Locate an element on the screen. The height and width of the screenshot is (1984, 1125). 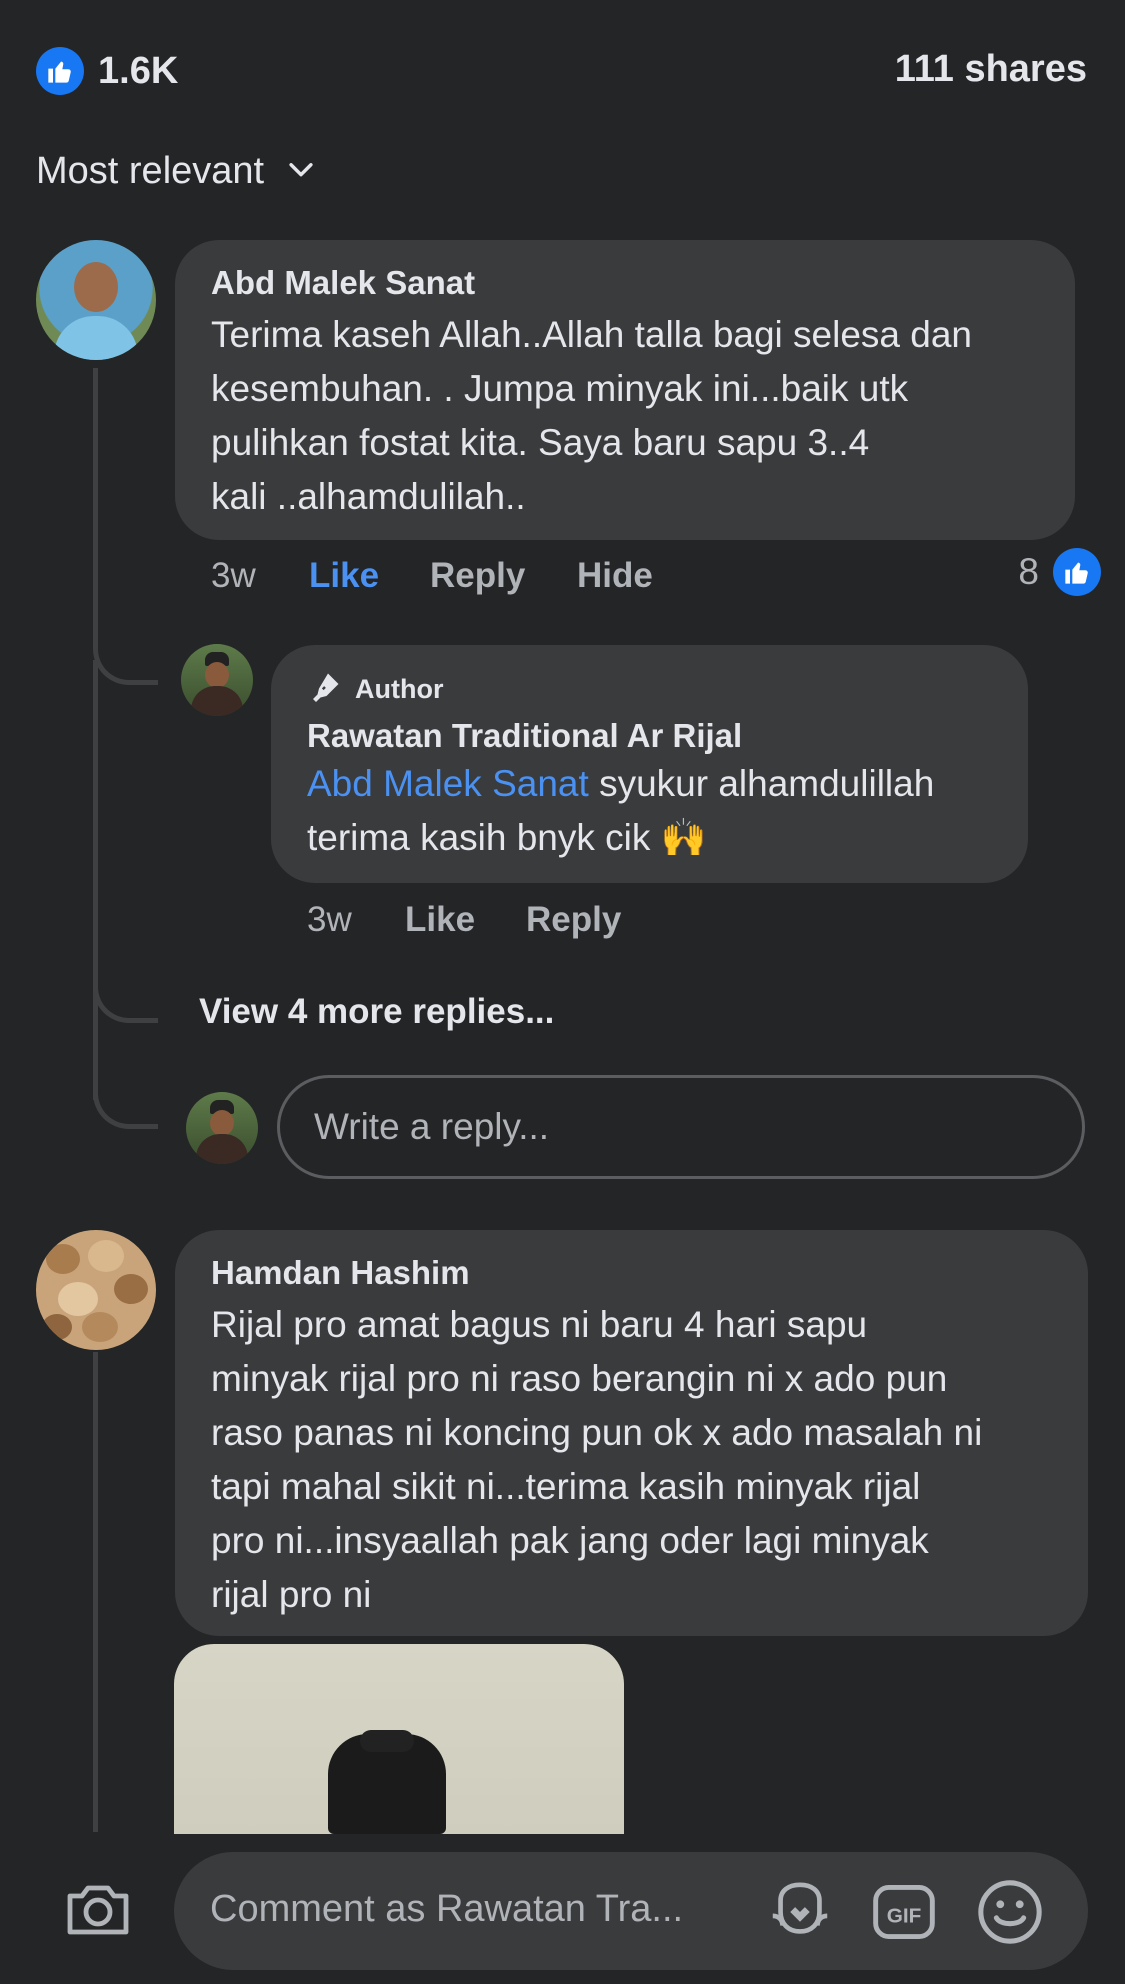
raising-hands-emoji: 🙌 is located at coordinates (683, 837).